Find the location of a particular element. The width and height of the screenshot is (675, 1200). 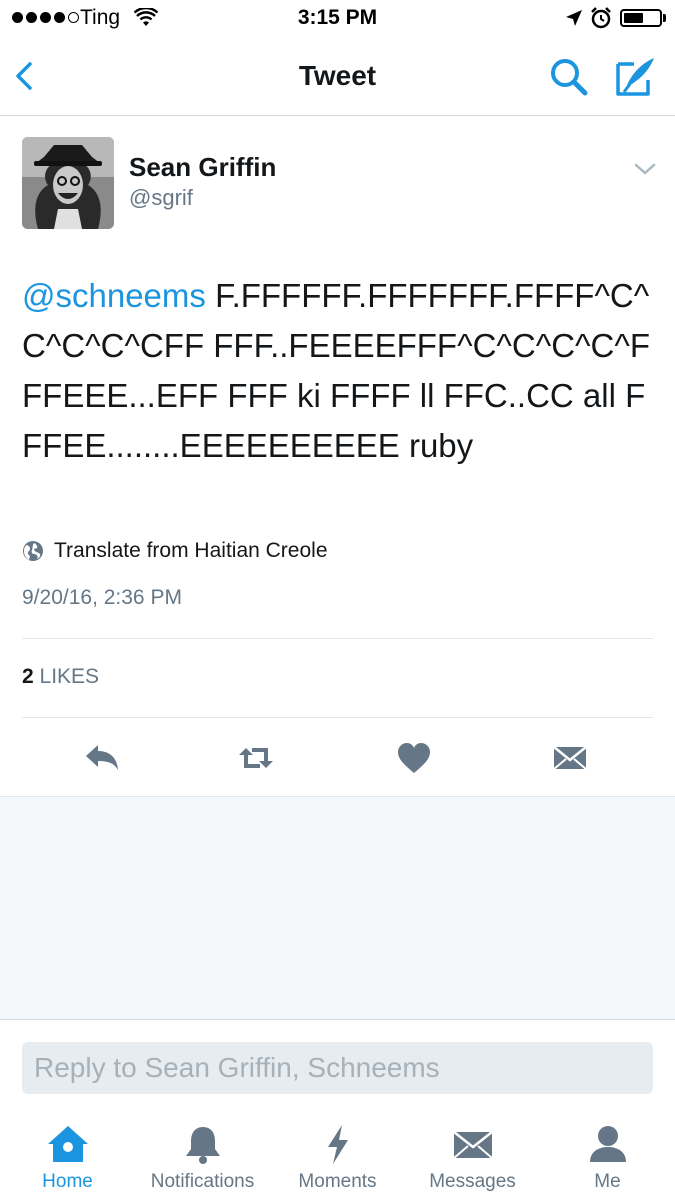

person-icon is located at coordinates (607, 1144).